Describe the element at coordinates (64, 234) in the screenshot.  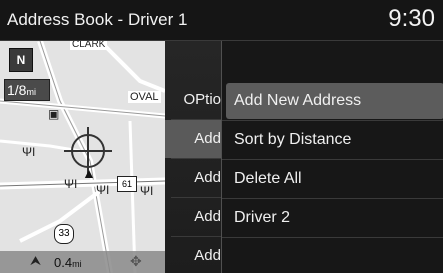
I see `highway-shield-33: 33` at that location.